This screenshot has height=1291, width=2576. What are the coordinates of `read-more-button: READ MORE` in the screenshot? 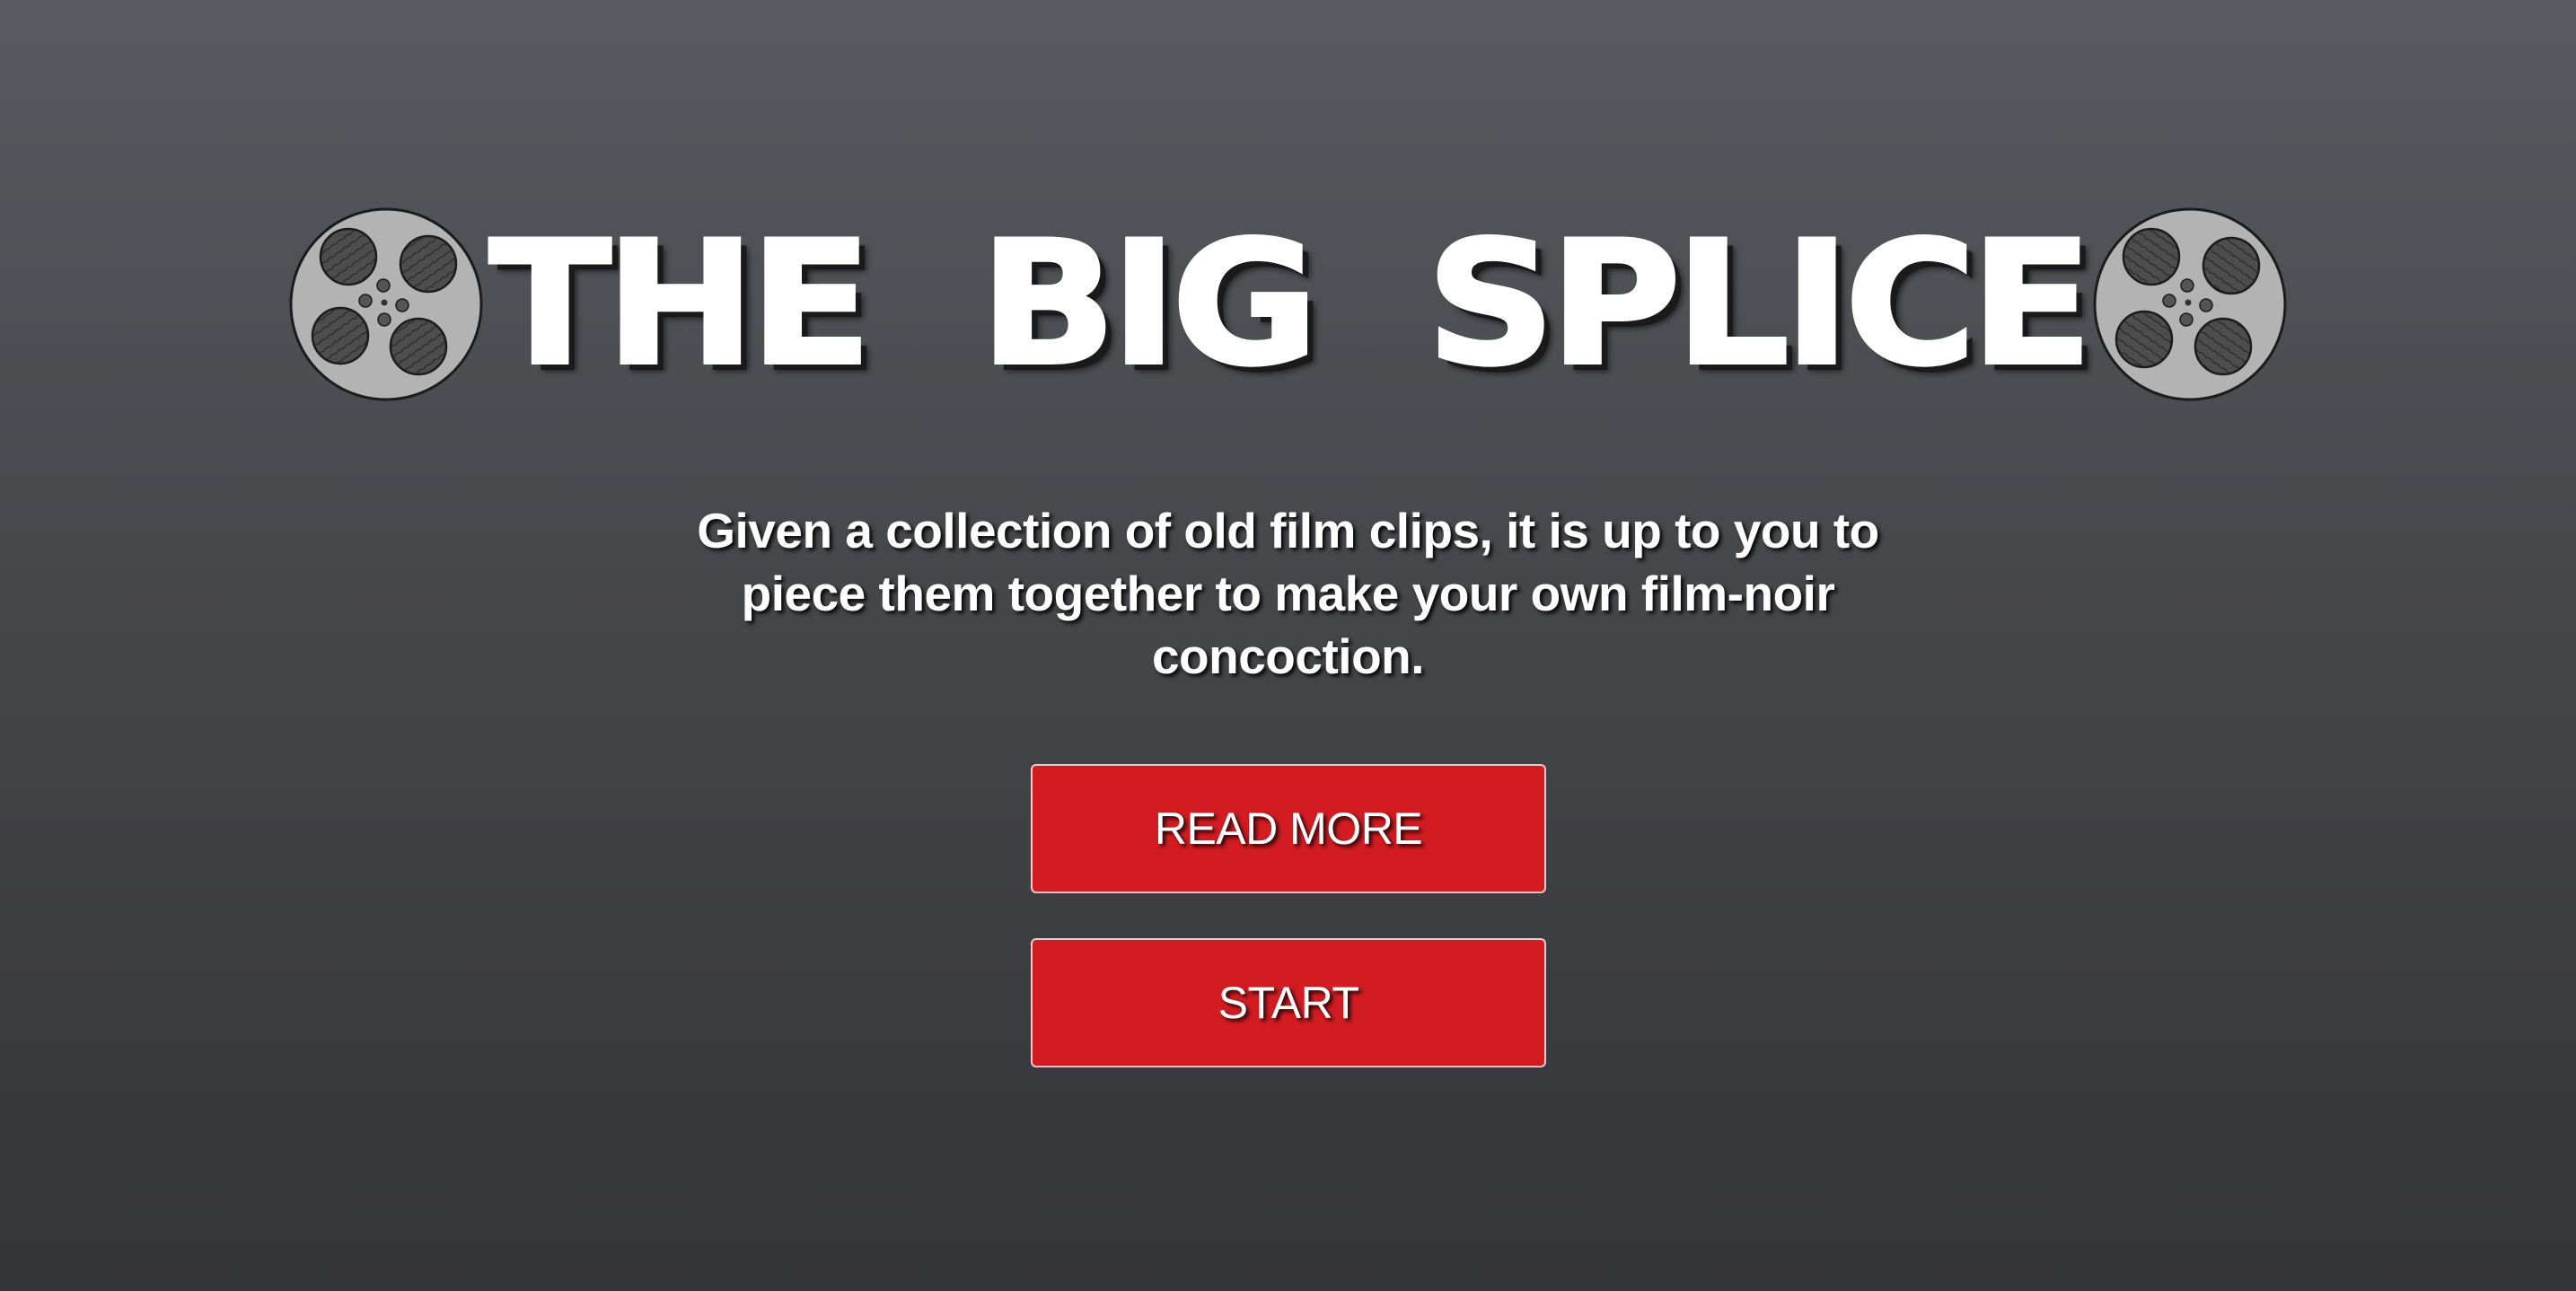 It's located at (1289, 829).